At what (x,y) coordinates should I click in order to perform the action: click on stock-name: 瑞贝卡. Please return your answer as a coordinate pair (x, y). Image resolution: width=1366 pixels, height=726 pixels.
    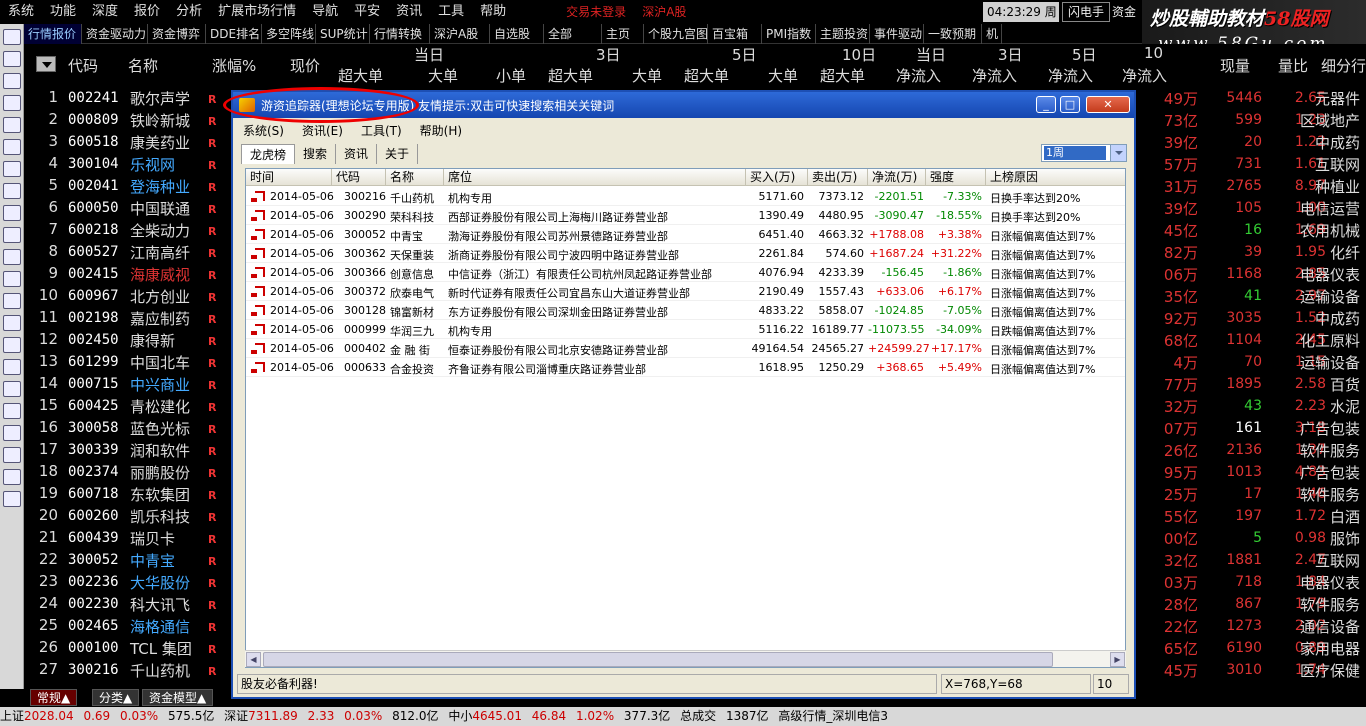
    Looking at the image, I should click on (152, 538).